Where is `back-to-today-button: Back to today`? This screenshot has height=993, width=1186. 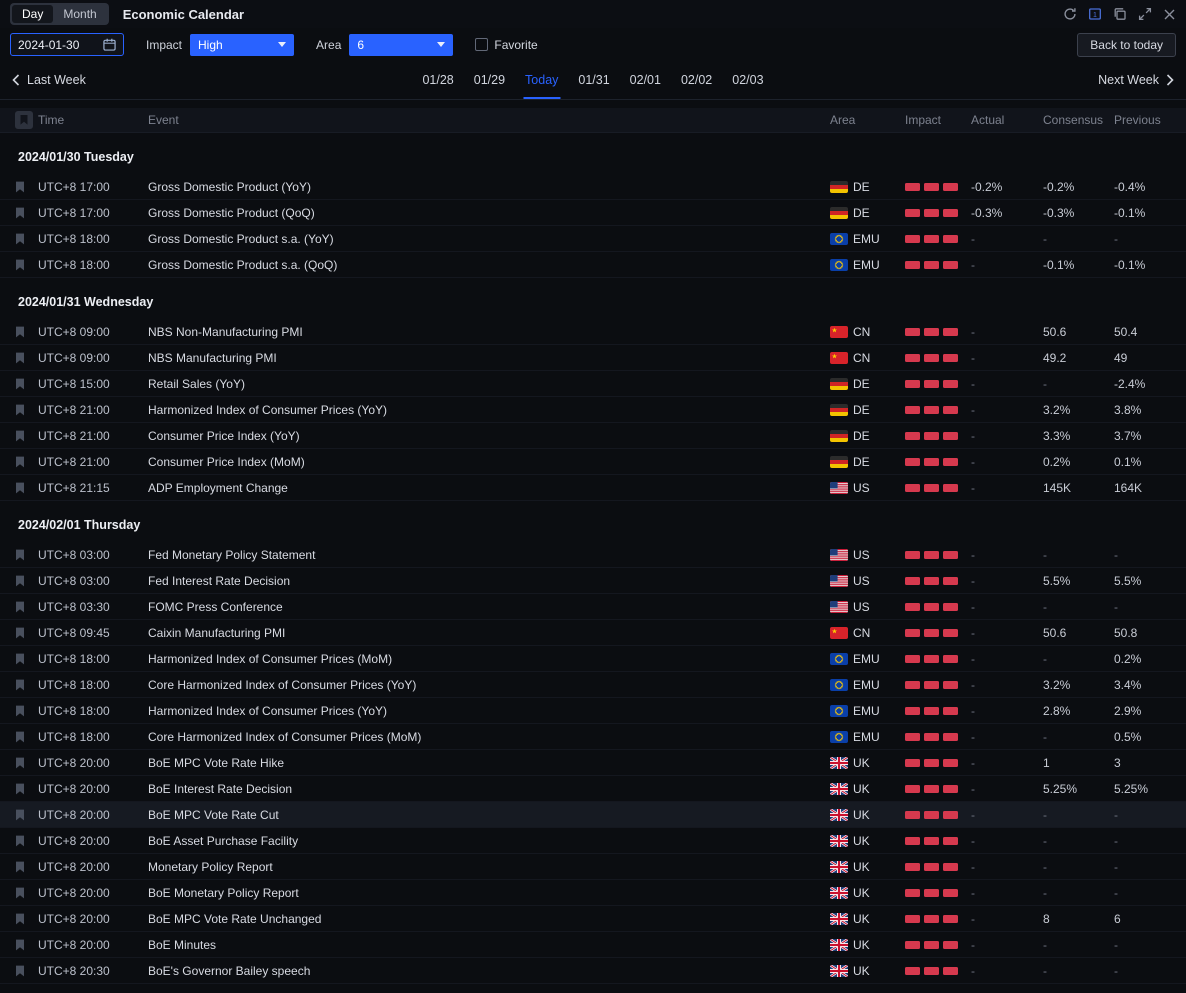
back-to-today-button: Back to today is located at coordinates (1126, 44).